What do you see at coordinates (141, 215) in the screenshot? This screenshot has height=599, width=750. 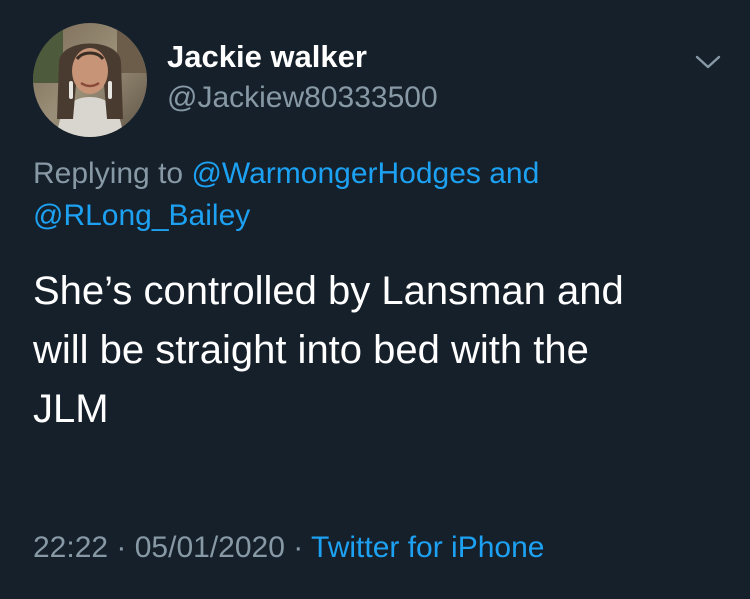 I see `mention-link-rlong-bailey: @RLong_Bailey` at bounding box center [141, 215].